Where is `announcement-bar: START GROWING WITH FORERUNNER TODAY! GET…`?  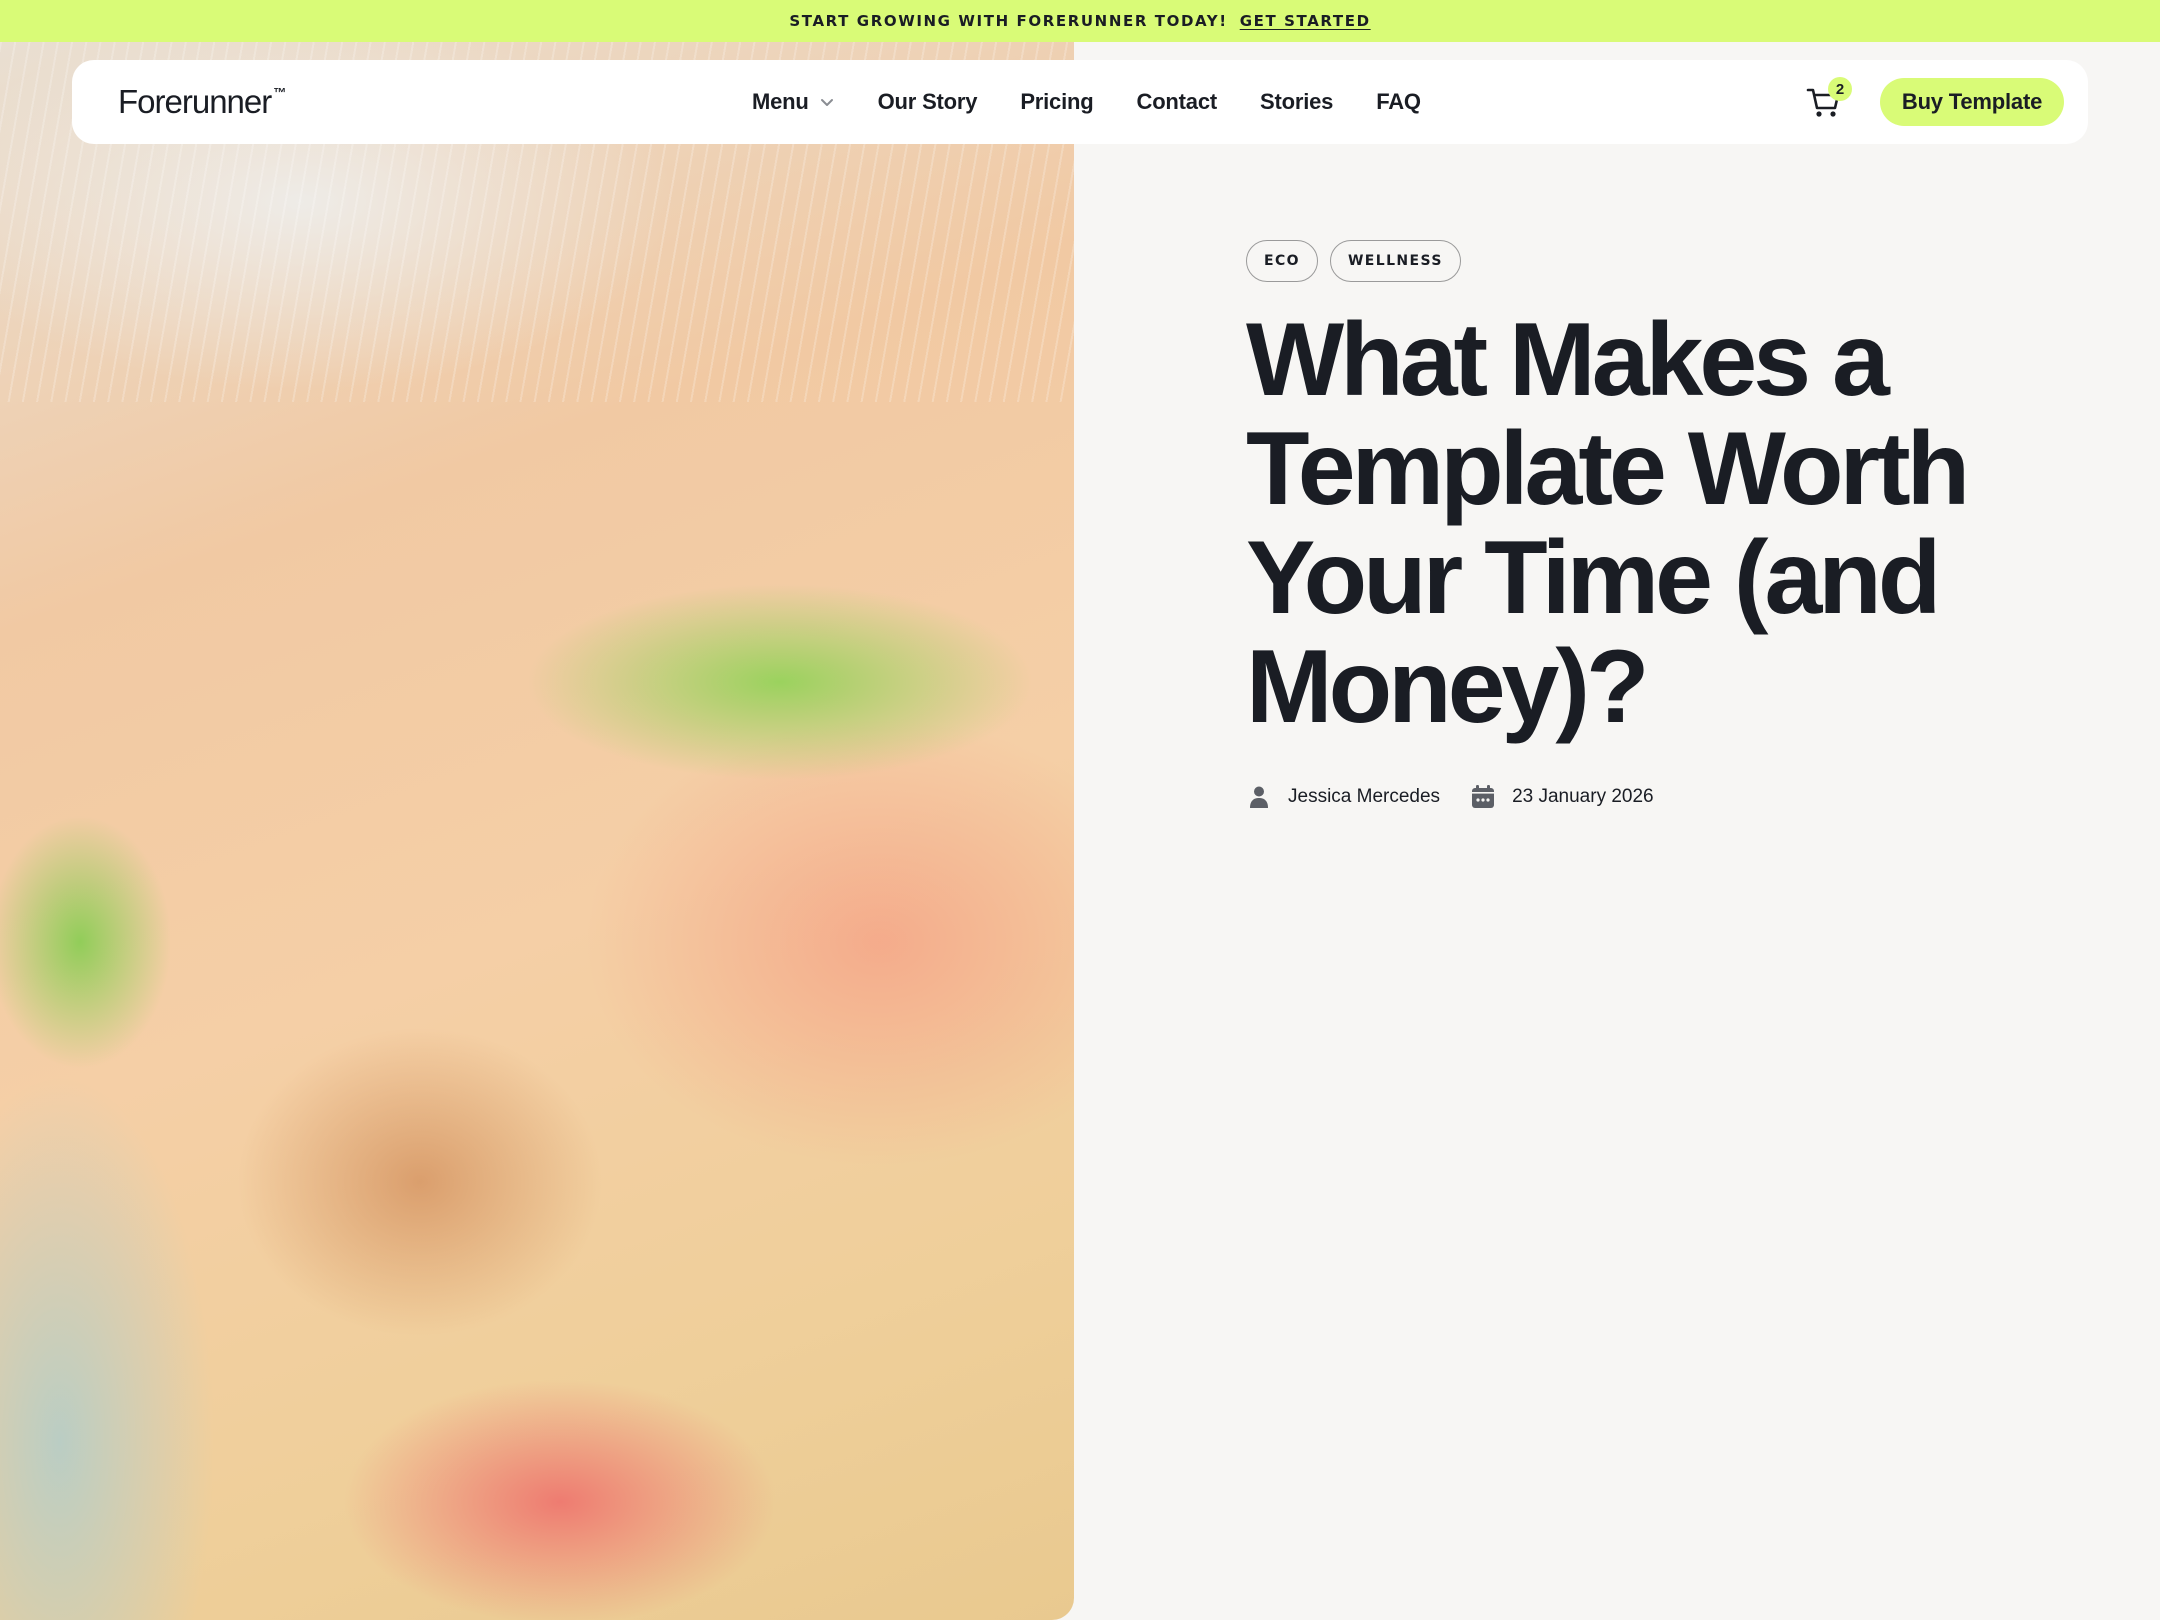 announcement-bar: START GROWING WITH FORERUNNER TODAY! GET… is located at coordinates (1080, 21).